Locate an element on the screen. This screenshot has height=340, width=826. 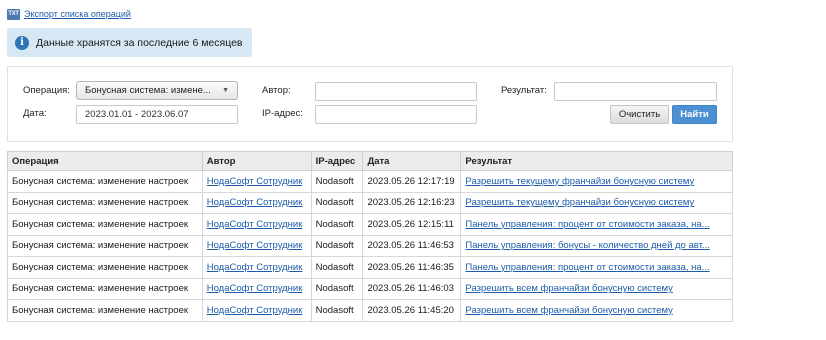
txt-file-icon: TXT is located at coordinates (13, 14).